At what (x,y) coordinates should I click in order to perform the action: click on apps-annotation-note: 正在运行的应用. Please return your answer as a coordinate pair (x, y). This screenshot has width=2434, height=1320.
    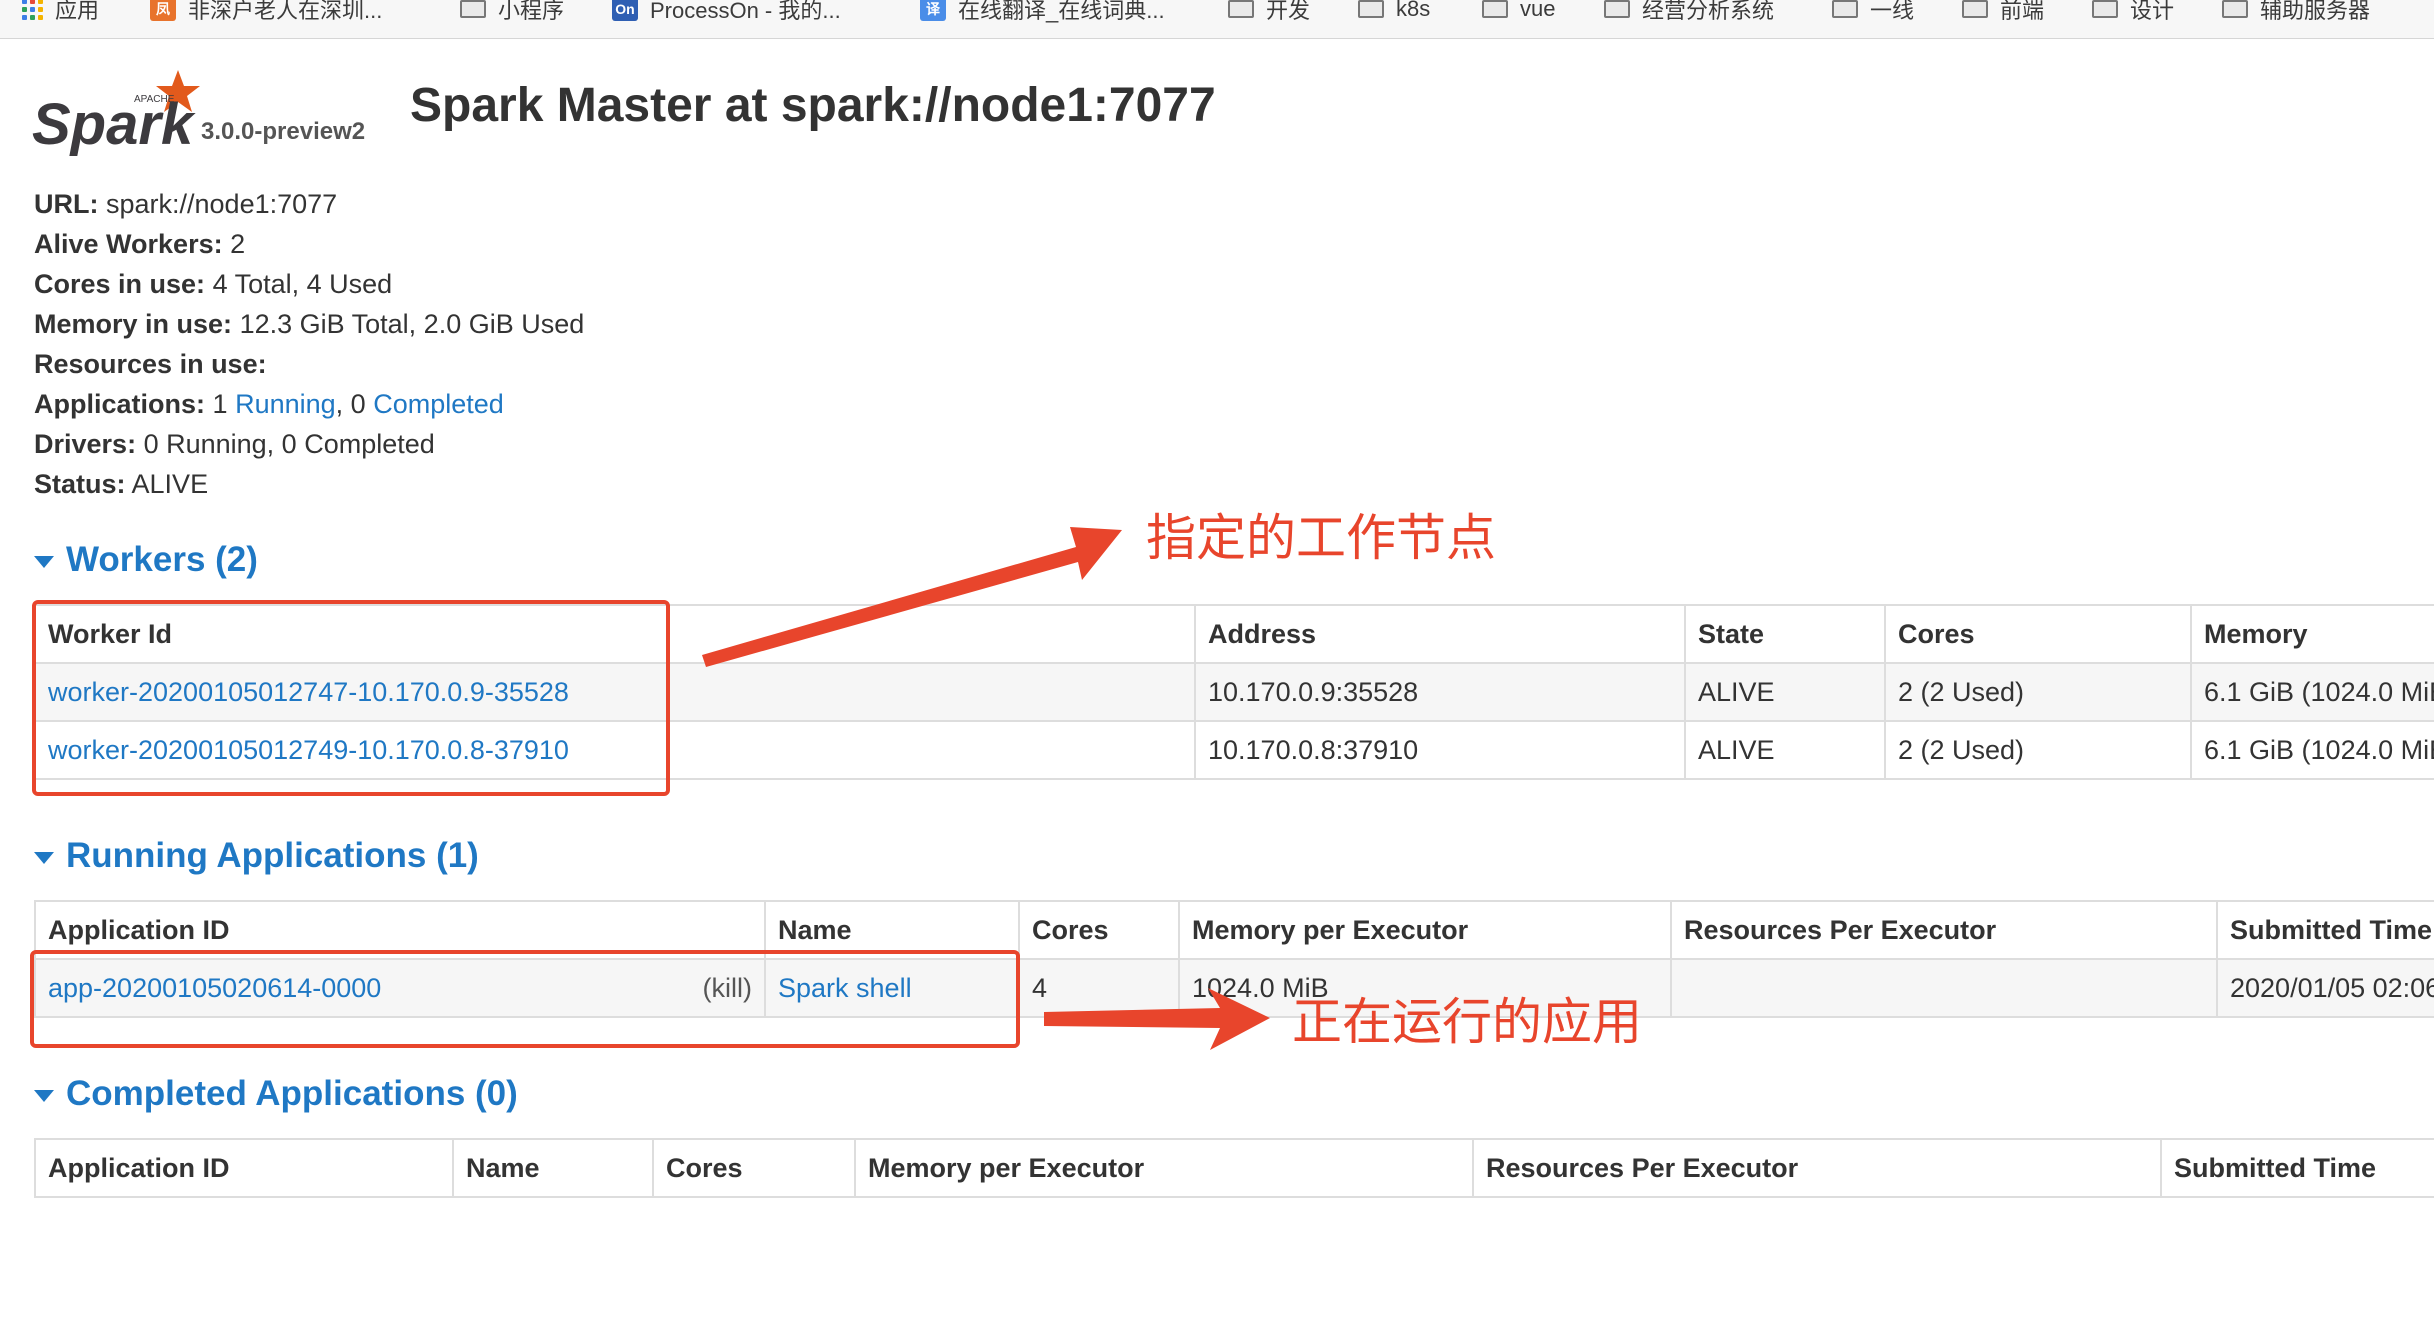
    Looking at the image, I should click on (1467, 1022).